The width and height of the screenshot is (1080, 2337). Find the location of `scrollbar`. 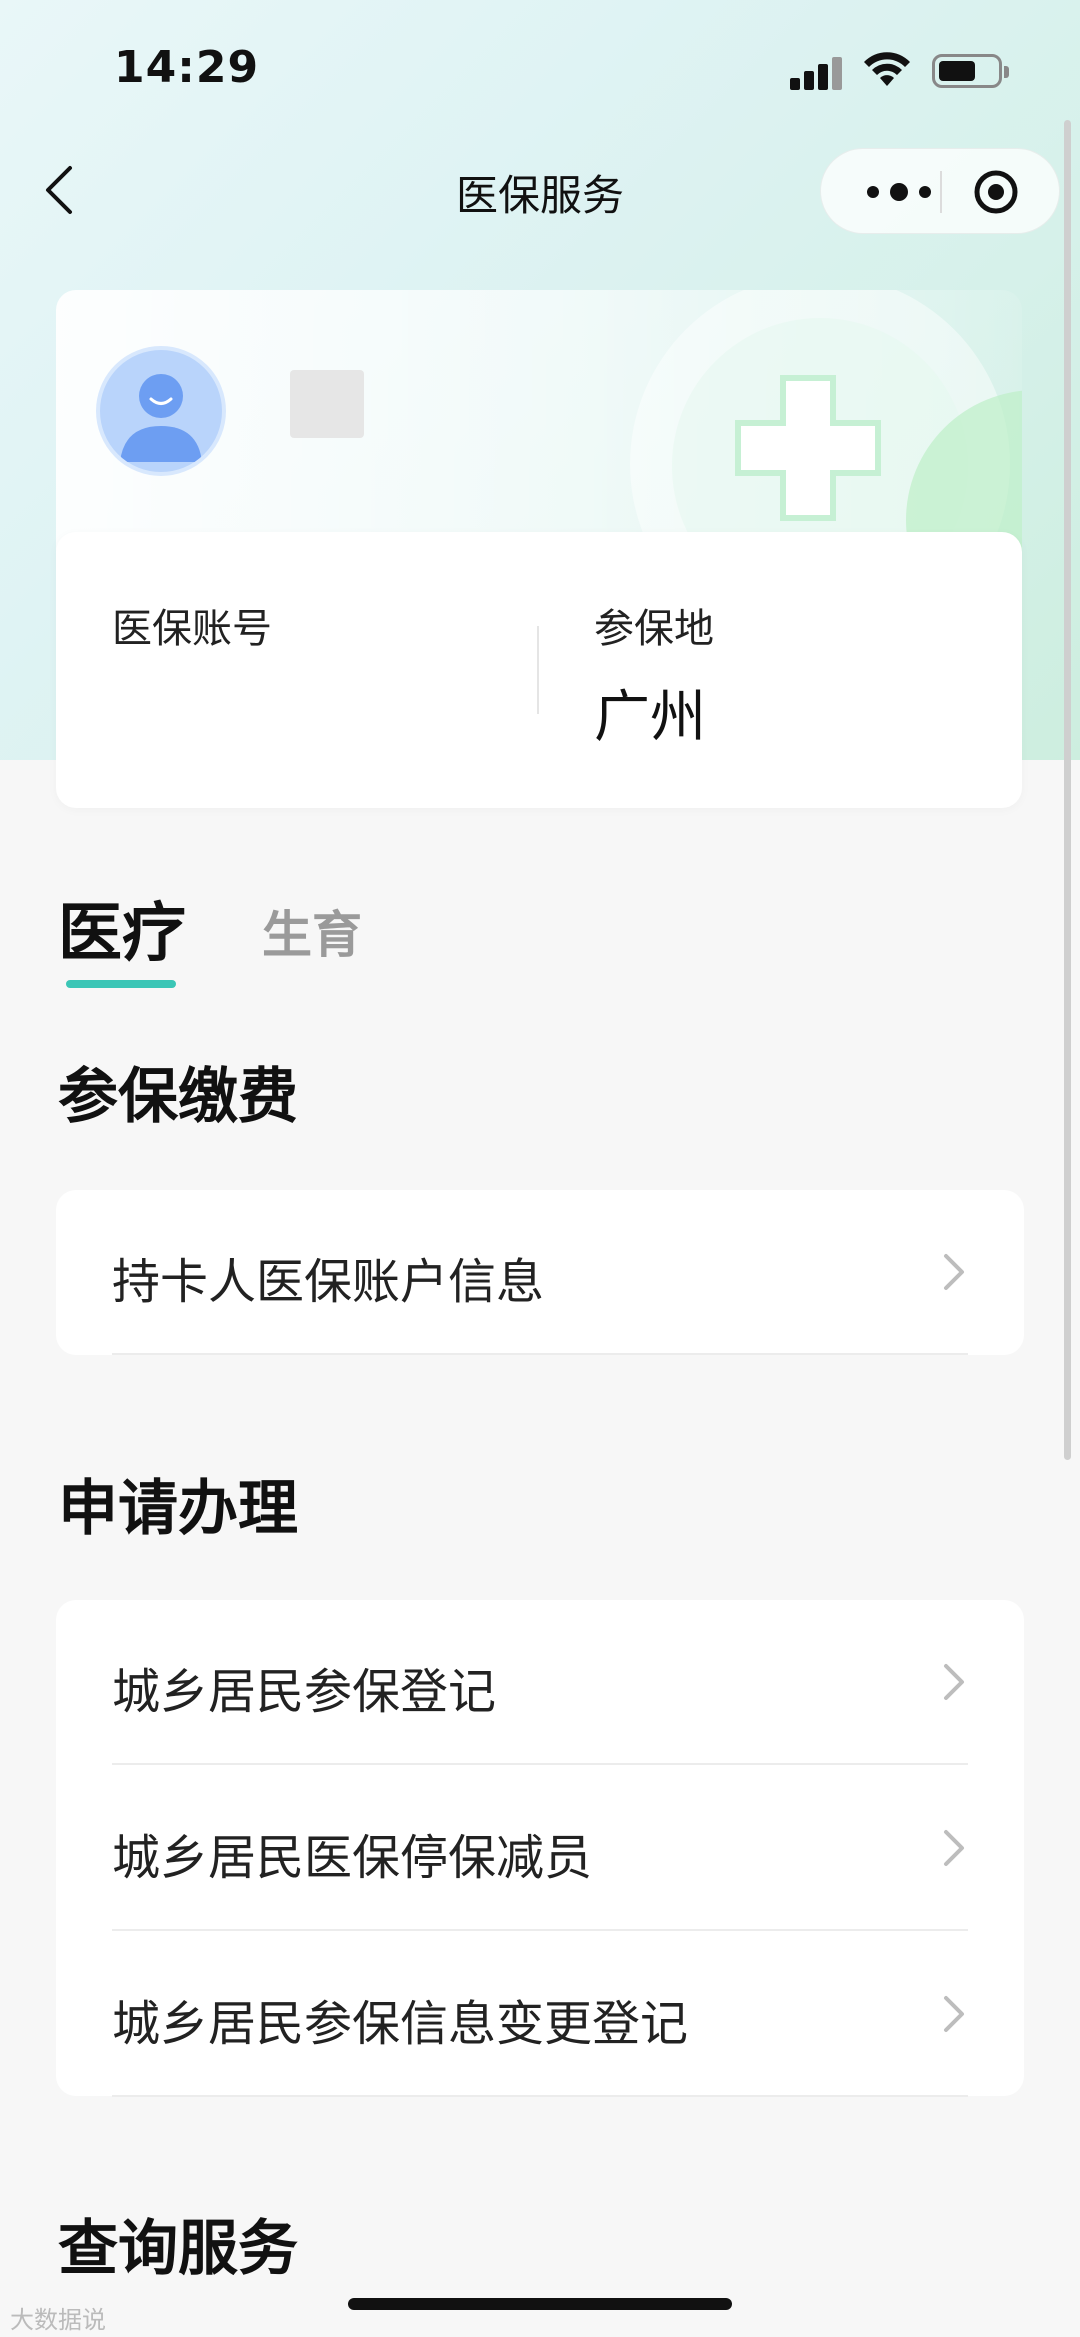

scrollbar is located at coordinates (1067, 790).